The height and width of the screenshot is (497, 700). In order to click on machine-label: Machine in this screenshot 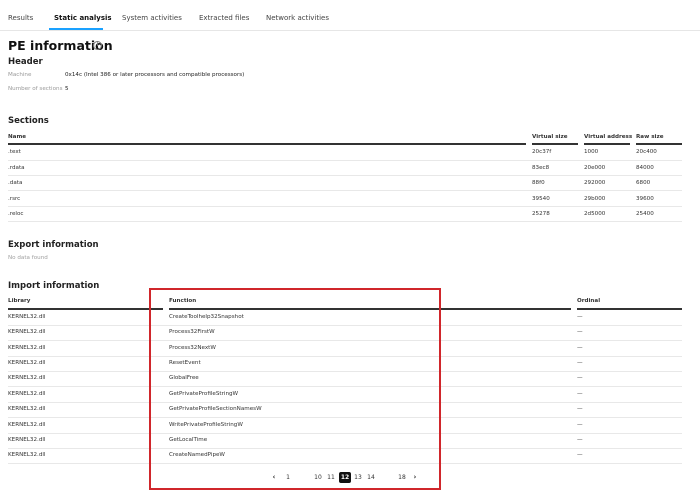, I will do `click(20, 75)`.